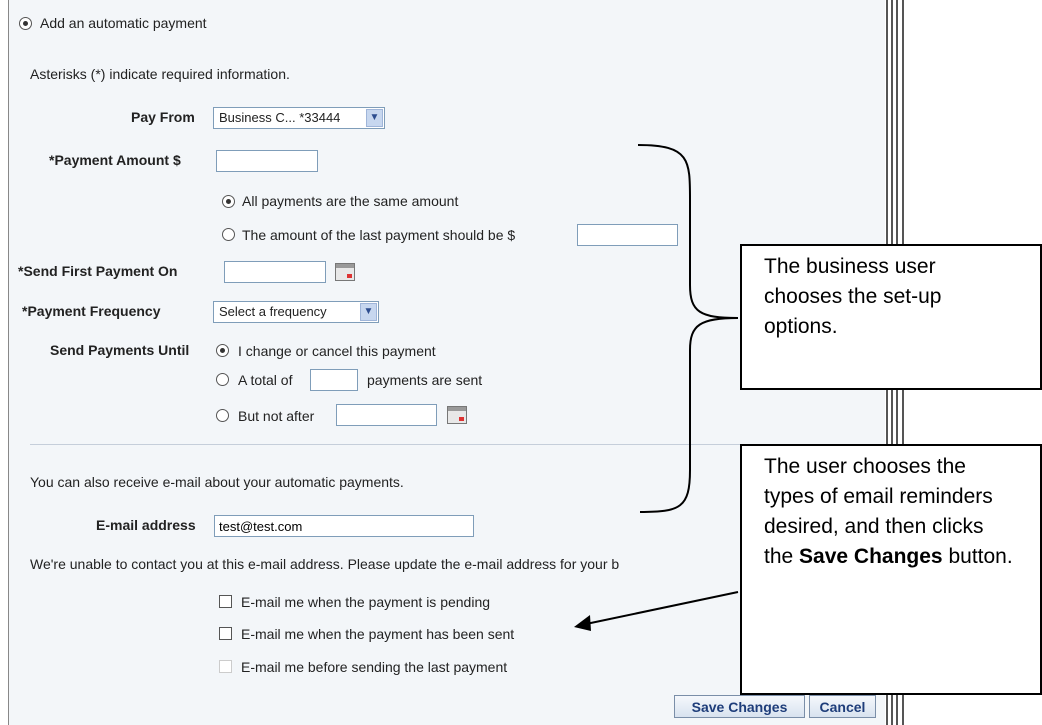  What do you see at coordinates (688, 328) in the screenshot?
I see `curly-brace` at bounding box center [688, 328].